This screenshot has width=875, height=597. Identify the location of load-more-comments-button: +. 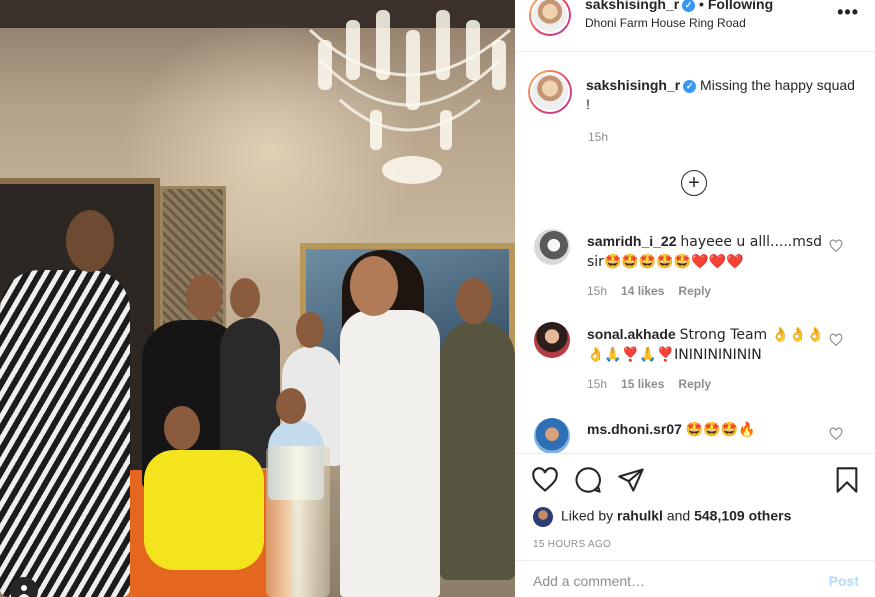
(694, 183).